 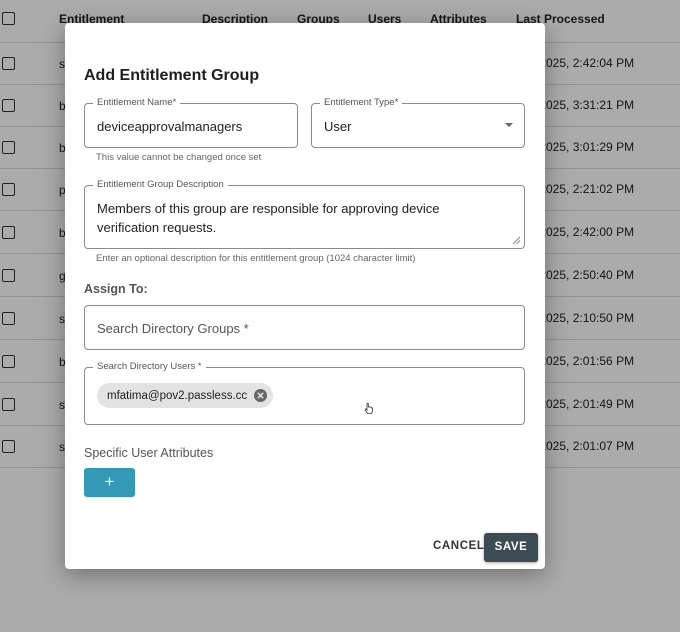 I want to click on entitlement-name-label: Entitlement Name*, so click(x=137, y=103).